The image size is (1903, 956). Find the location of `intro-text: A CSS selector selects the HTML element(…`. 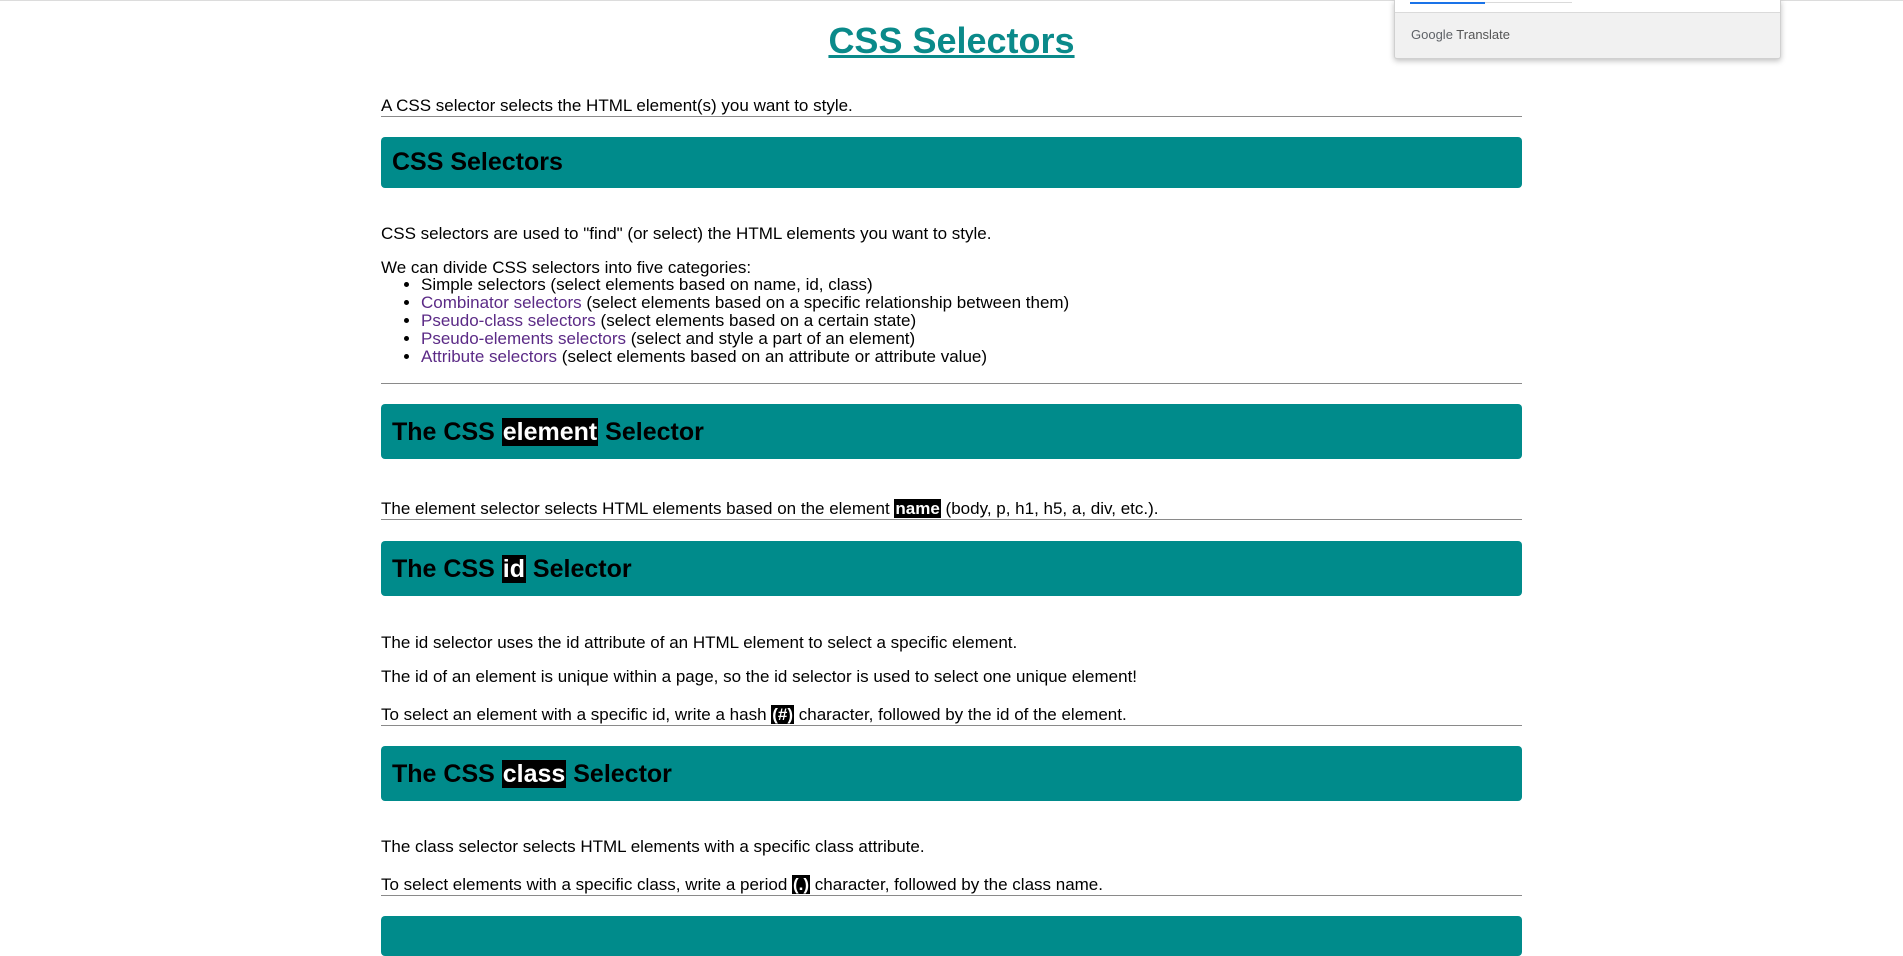

intro-text: A CSS selector selects the HTML element(… is located at coordinates (617, 105).